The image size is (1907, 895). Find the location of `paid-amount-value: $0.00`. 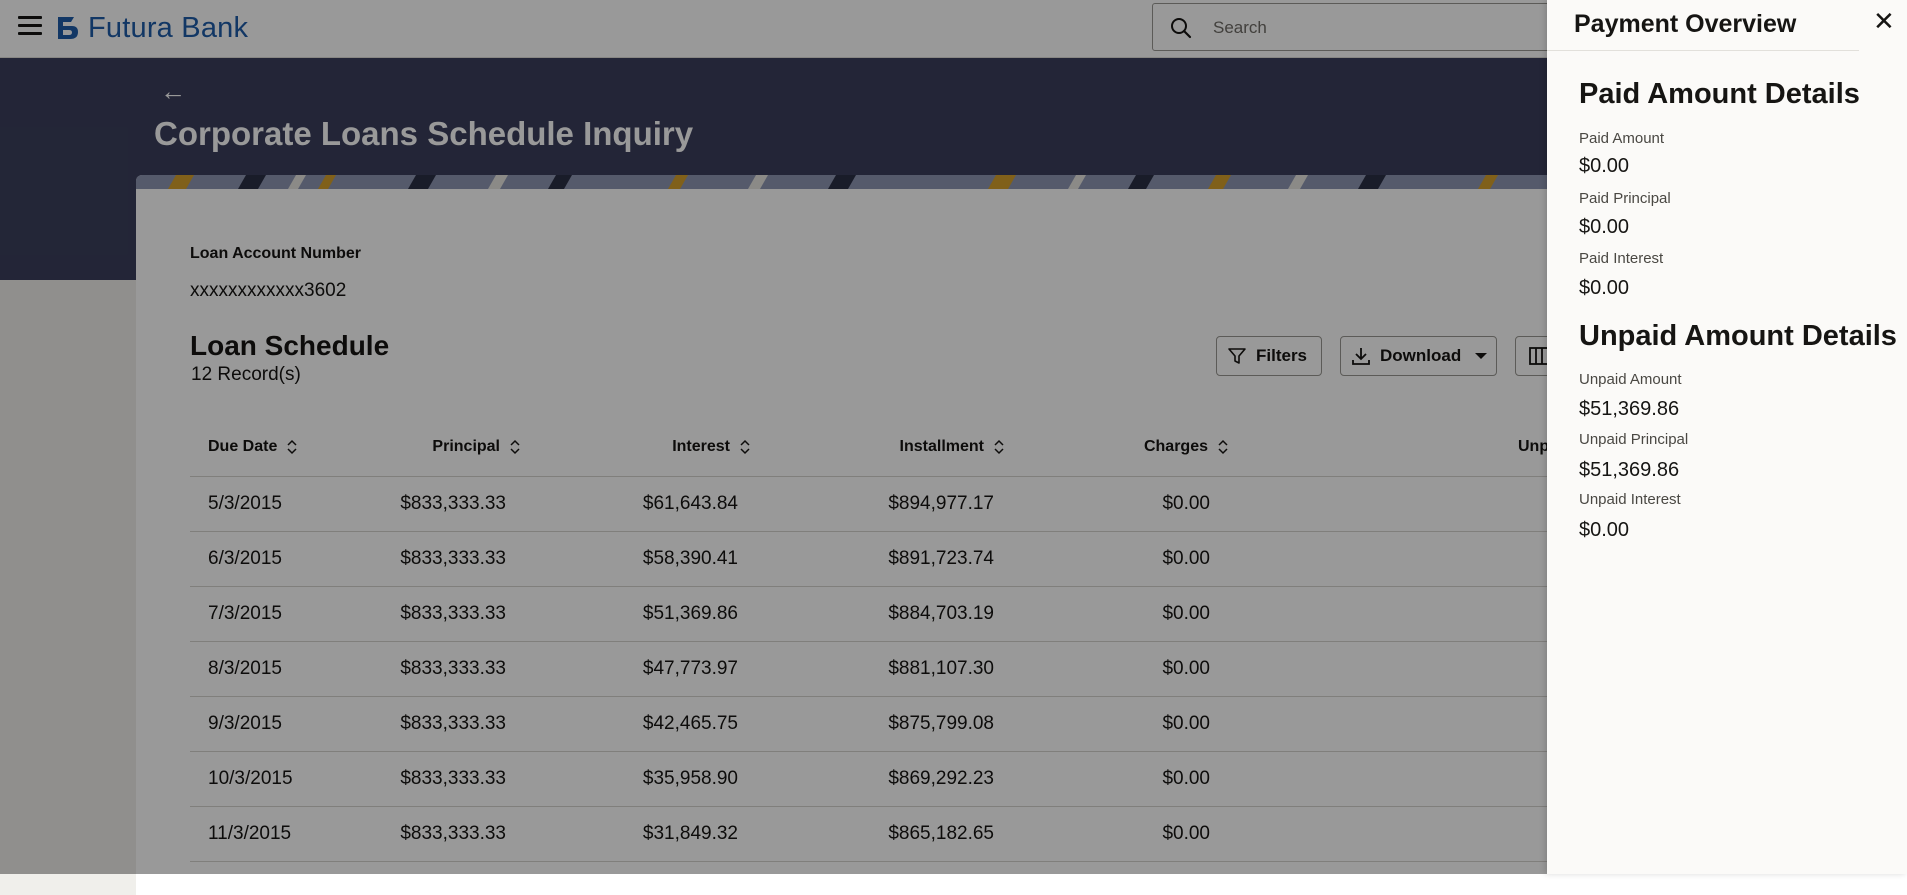

paid-amount-value: $0.00 is located at coordinates (1604, 166).